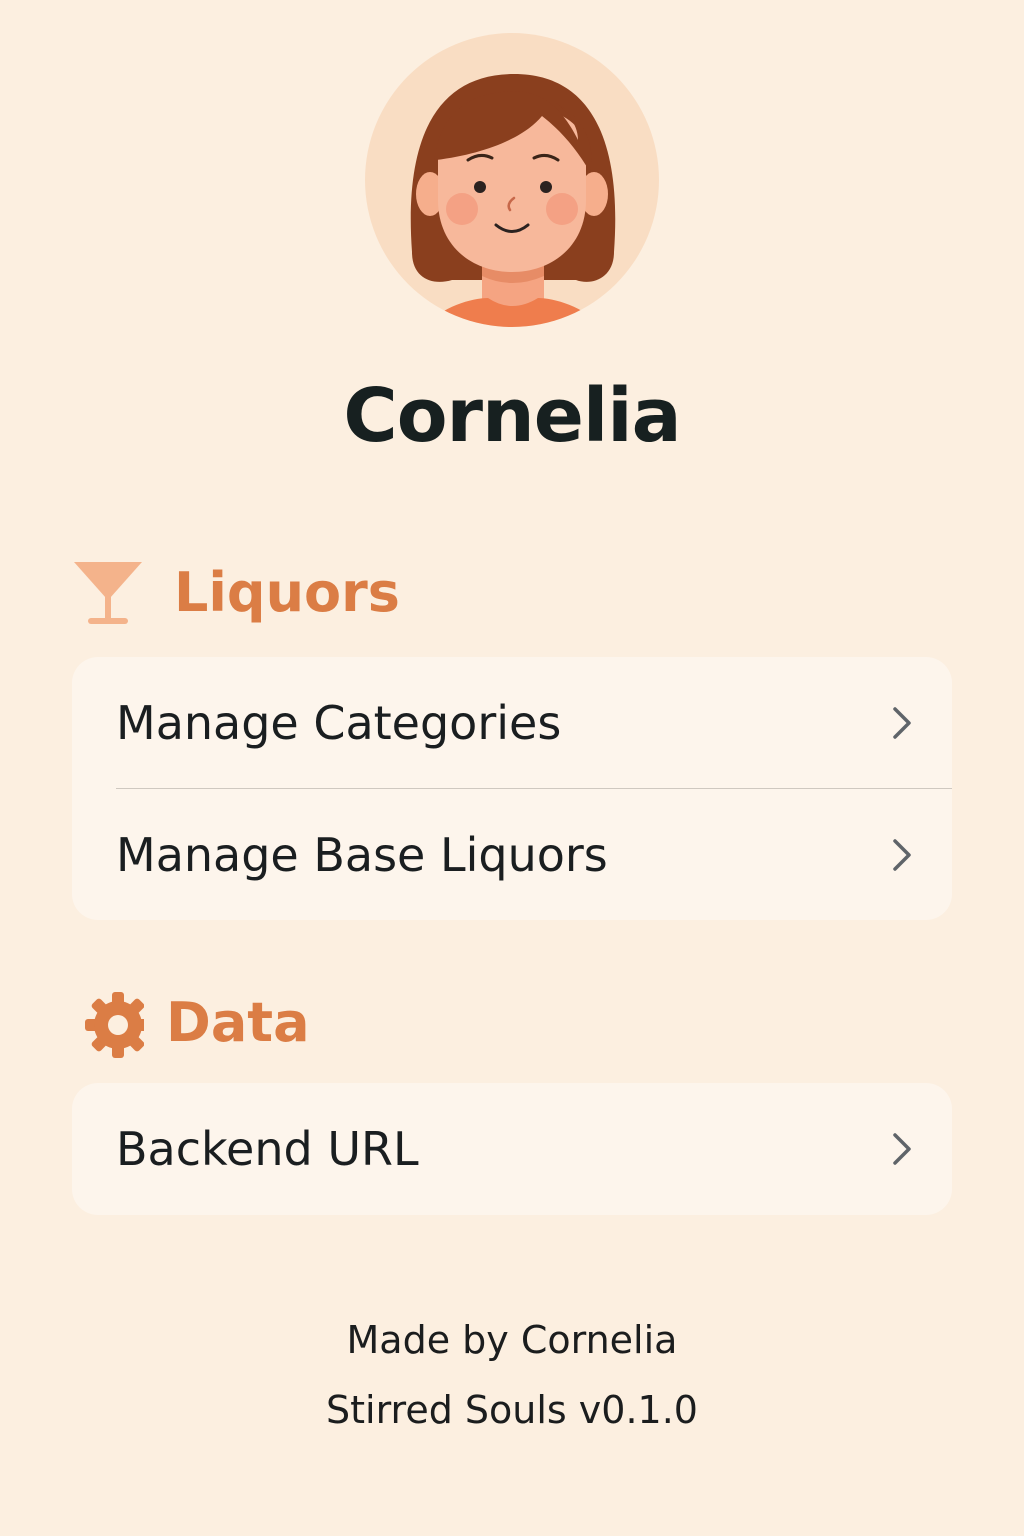 The height and width of the screenshot is (1536, 1024). I want to click on footer-credit: Made by Cornelia, so click(512, 1340).